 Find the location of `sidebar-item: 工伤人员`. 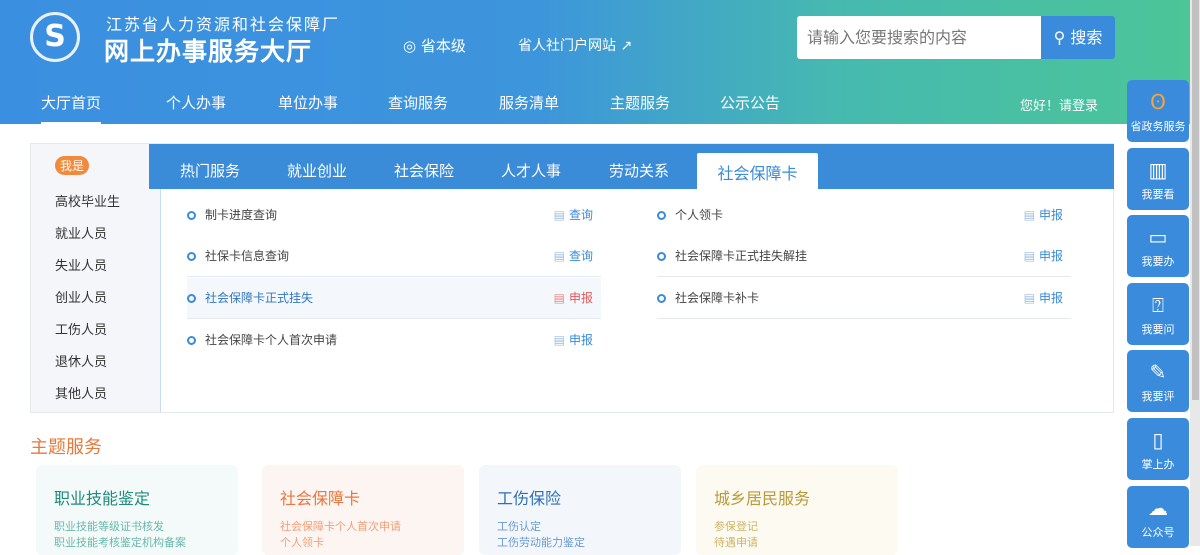

sidebar-item: 工伤人员 is located at coordinates (81, 328).